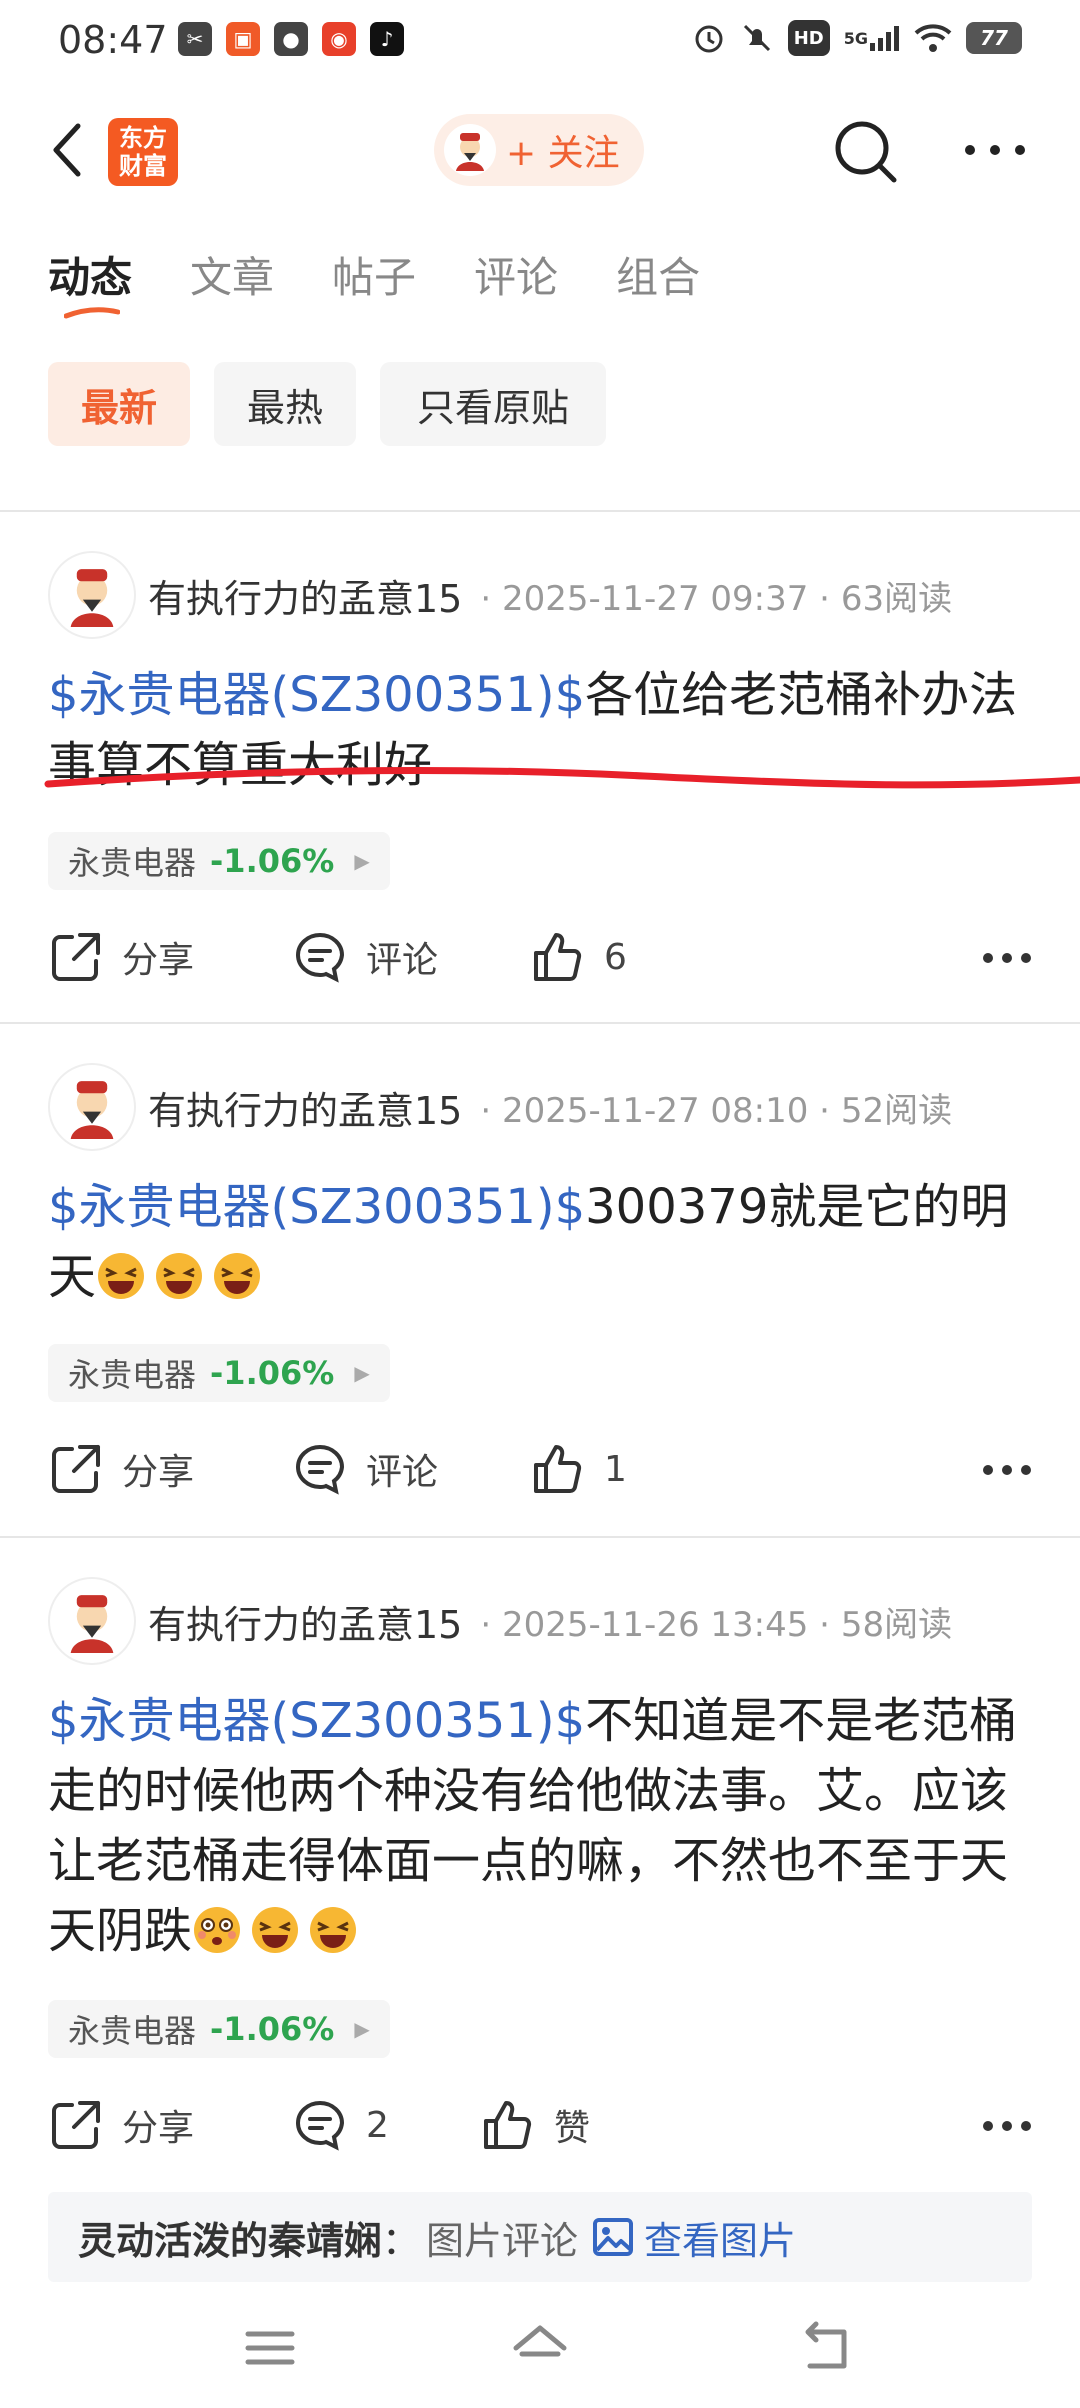 The image size is (1080, 2408). What do you see at coordinates (493, 404) in the screenshot?
I see `filter-original-only: 只看原贴` at bounding box center [493, 404].